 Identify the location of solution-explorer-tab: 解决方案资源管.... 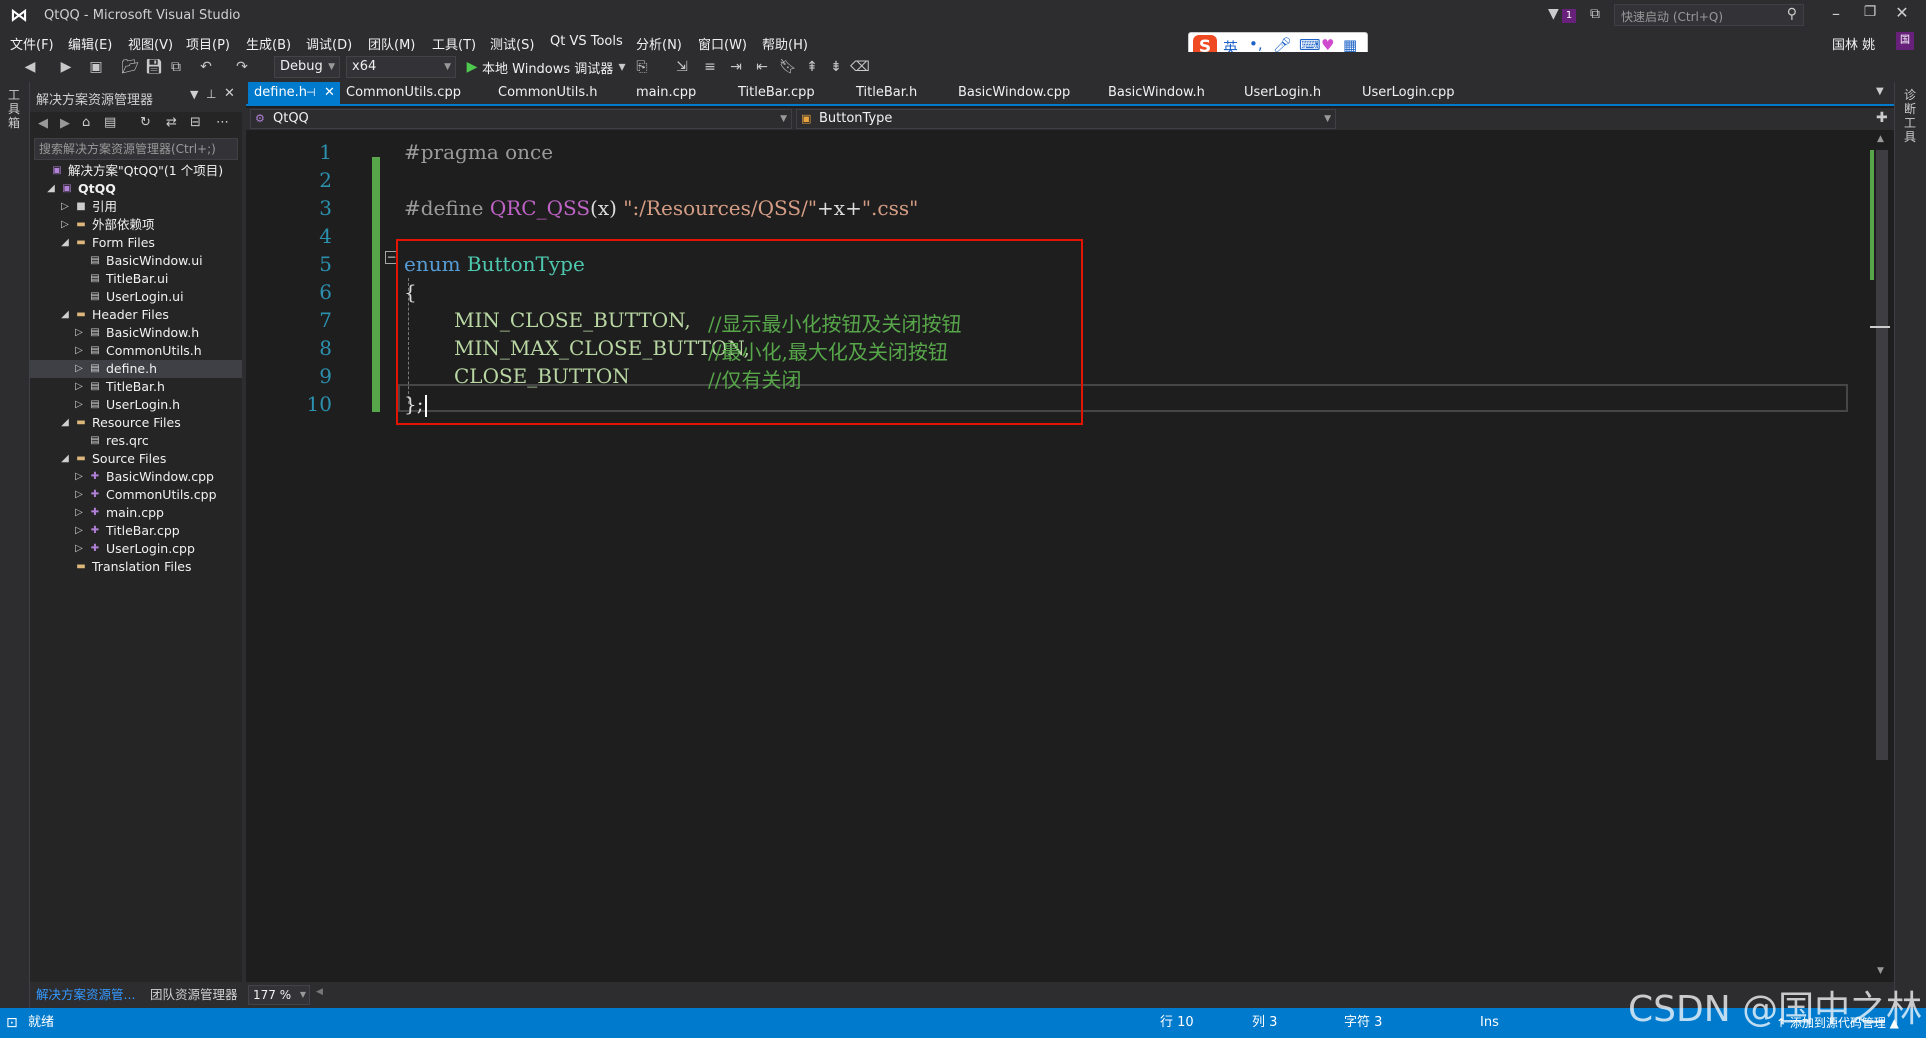
(85, 995).